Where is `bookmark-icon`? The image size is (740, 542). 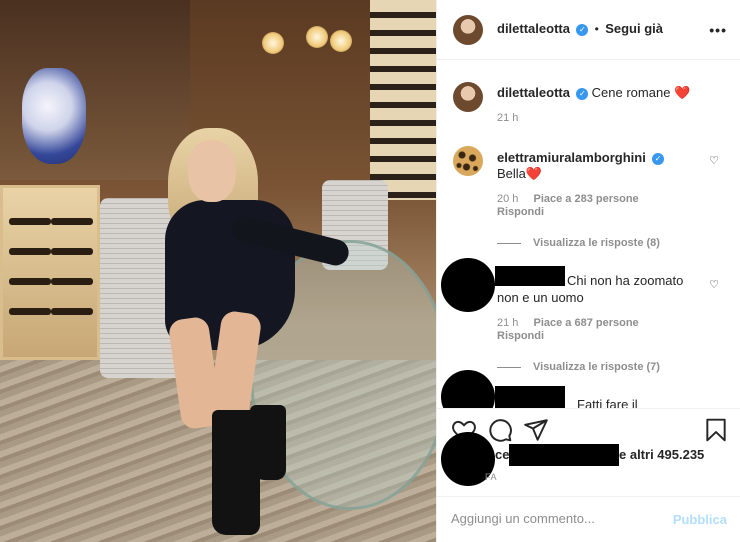
bookmark-icon is located at coordinates (716, 430).